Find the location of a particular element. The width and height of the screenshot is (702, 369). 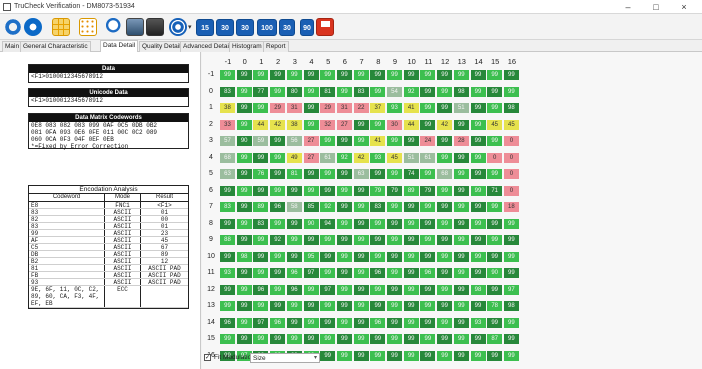

grid-cell: 31 is located at coordinates (344, 108).